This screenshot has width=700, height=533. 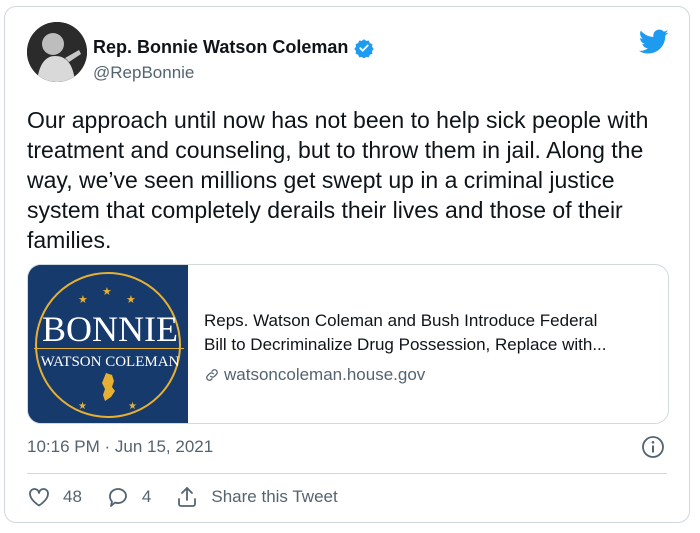 I want to click on avatar, so click(x=57, y=52).